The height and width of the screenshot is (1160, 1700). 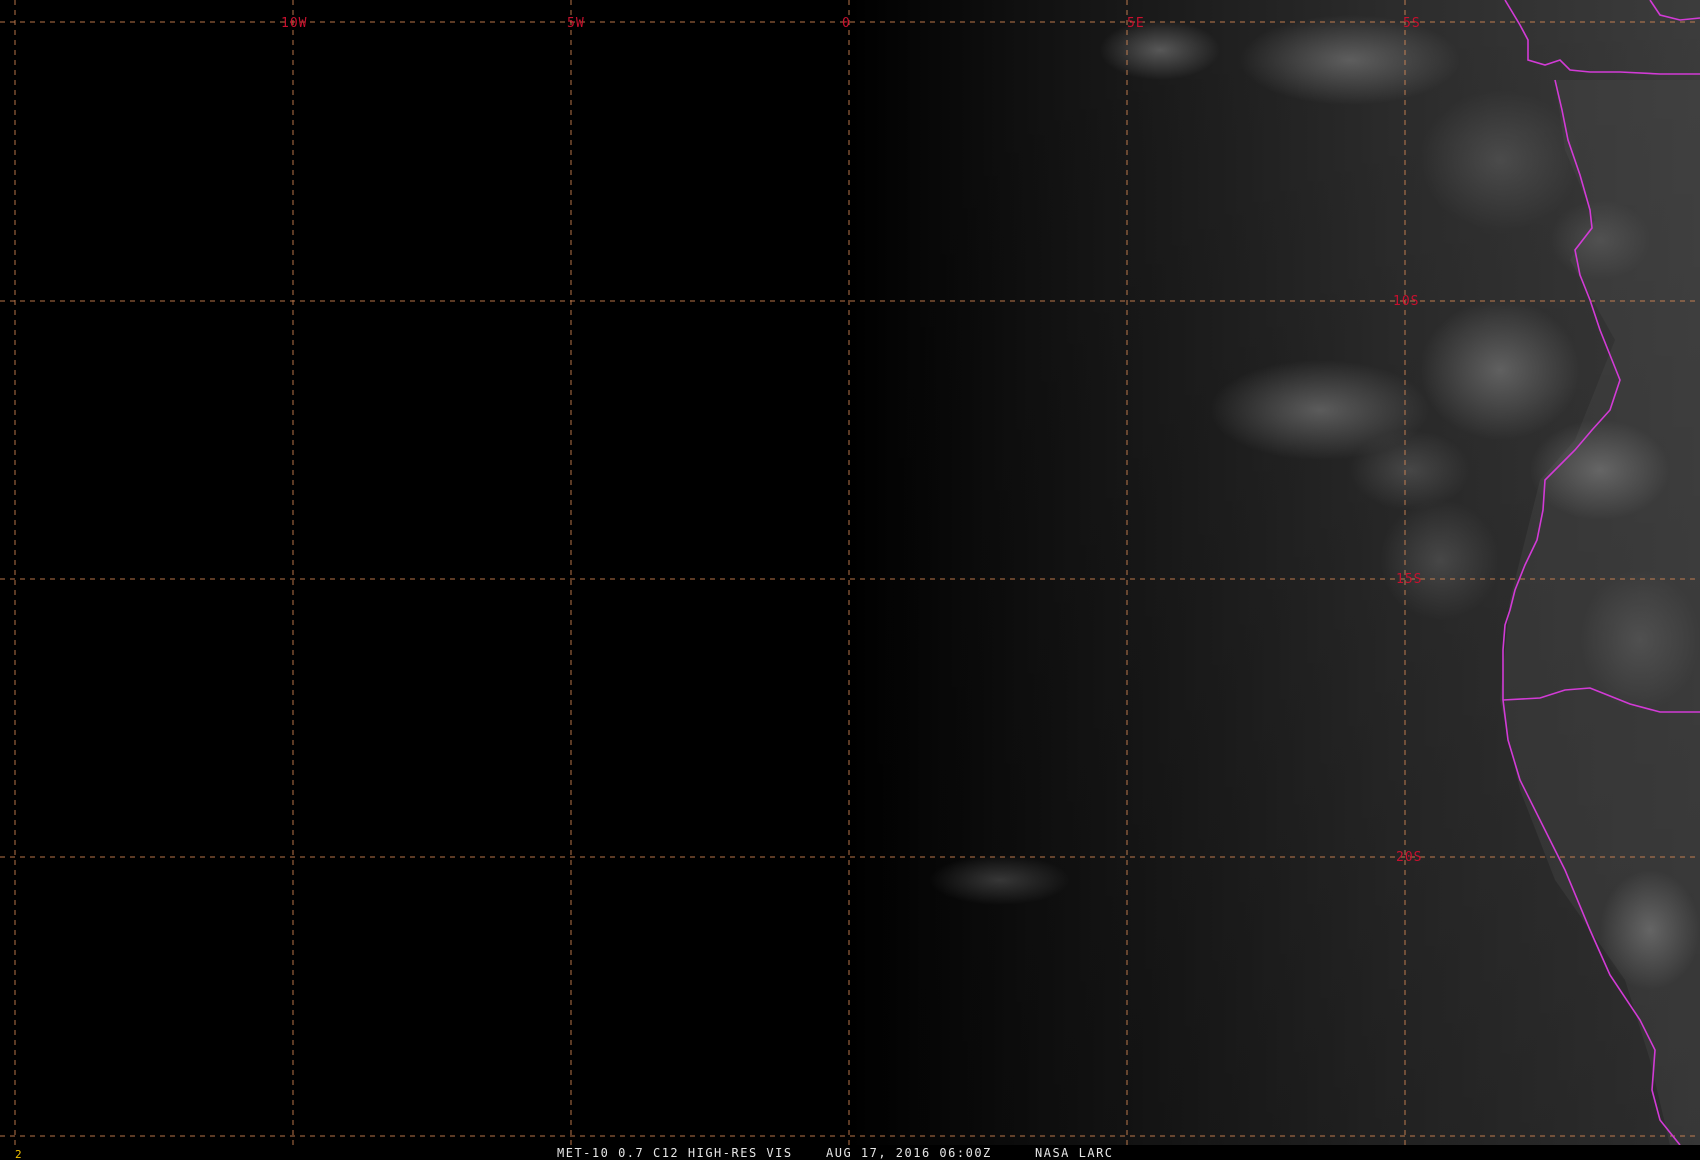 I want to click on lat-label-10s: 10S, so click(x=1406, y=301).